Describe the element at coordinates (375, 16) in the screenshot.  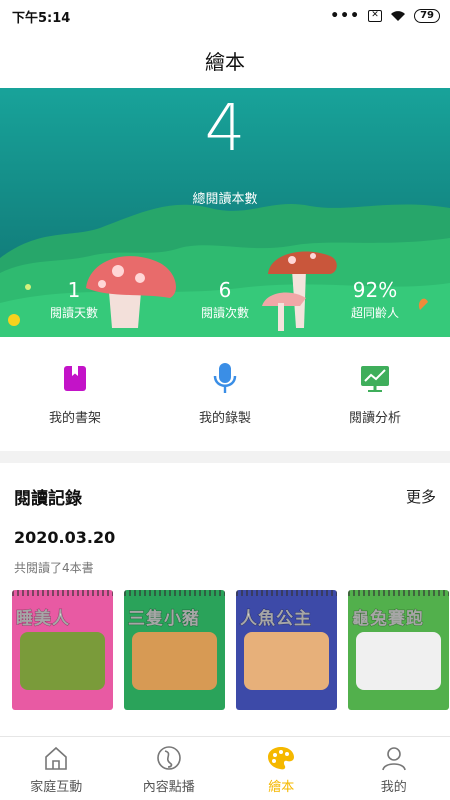
I see `sim-card-icon: ✕` at that location.